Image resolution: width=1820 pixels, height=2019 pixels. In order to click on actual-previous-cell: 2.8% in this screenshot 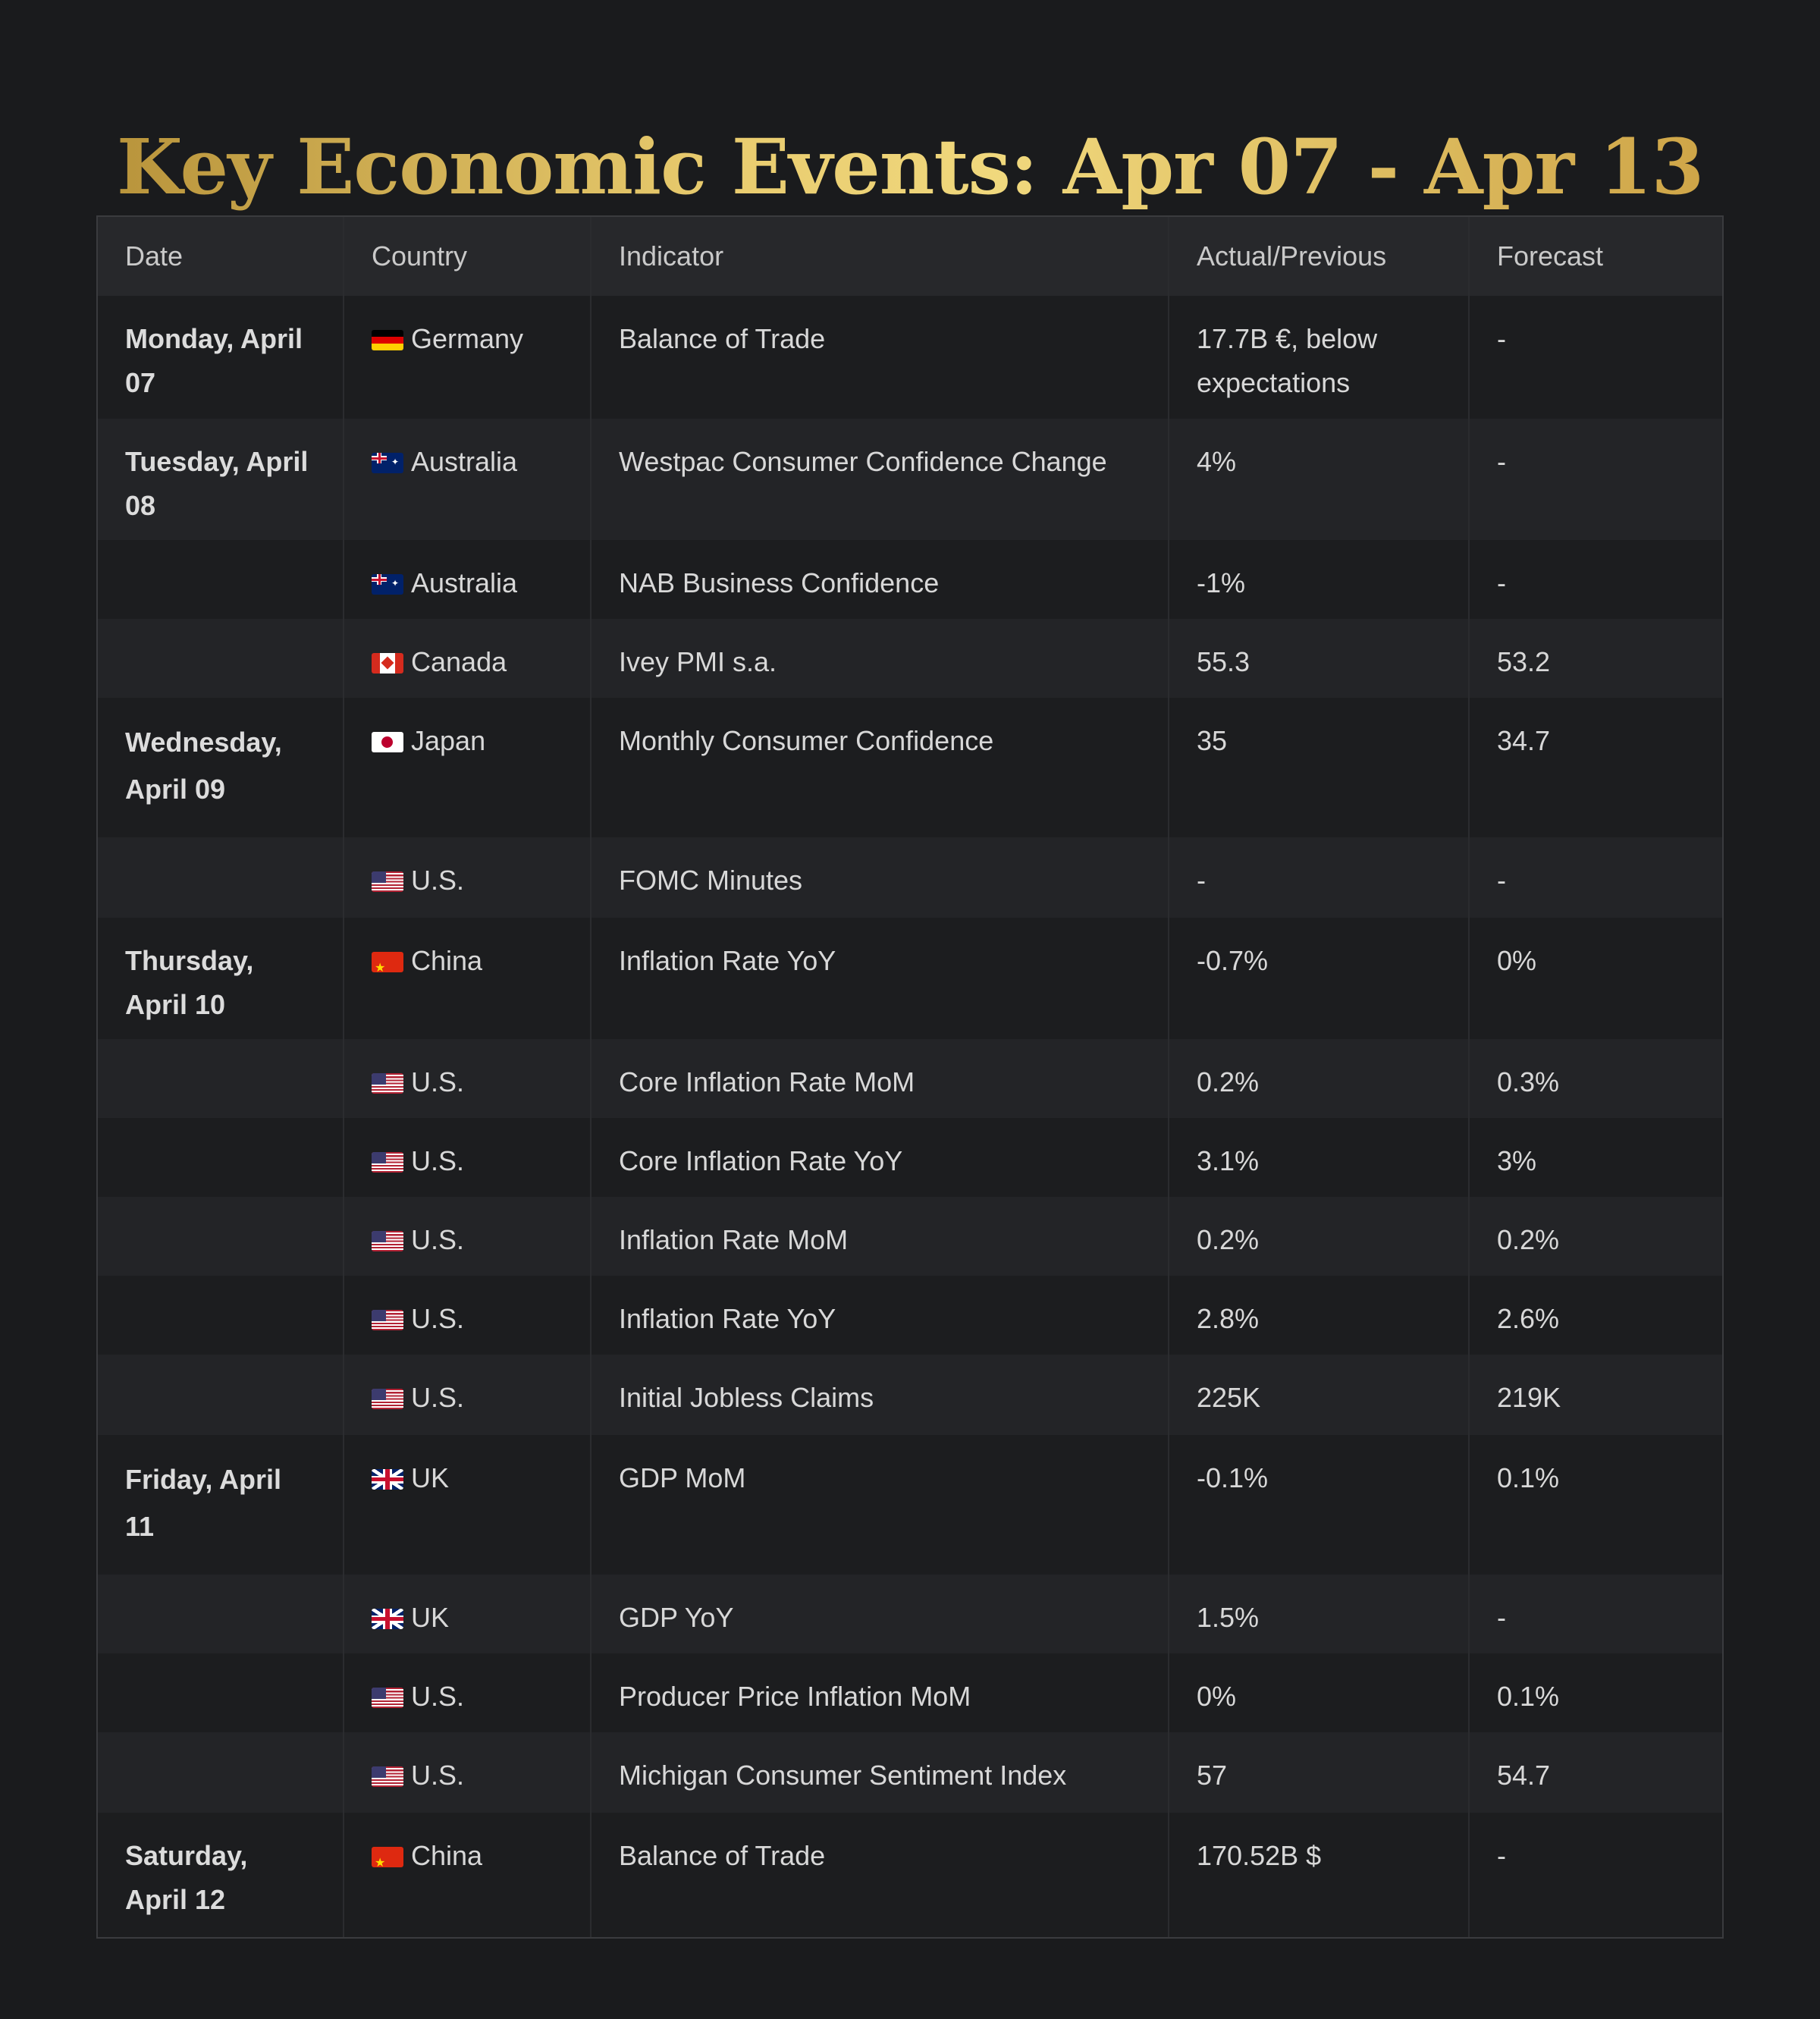, I will do `click(1318, 1315)`.